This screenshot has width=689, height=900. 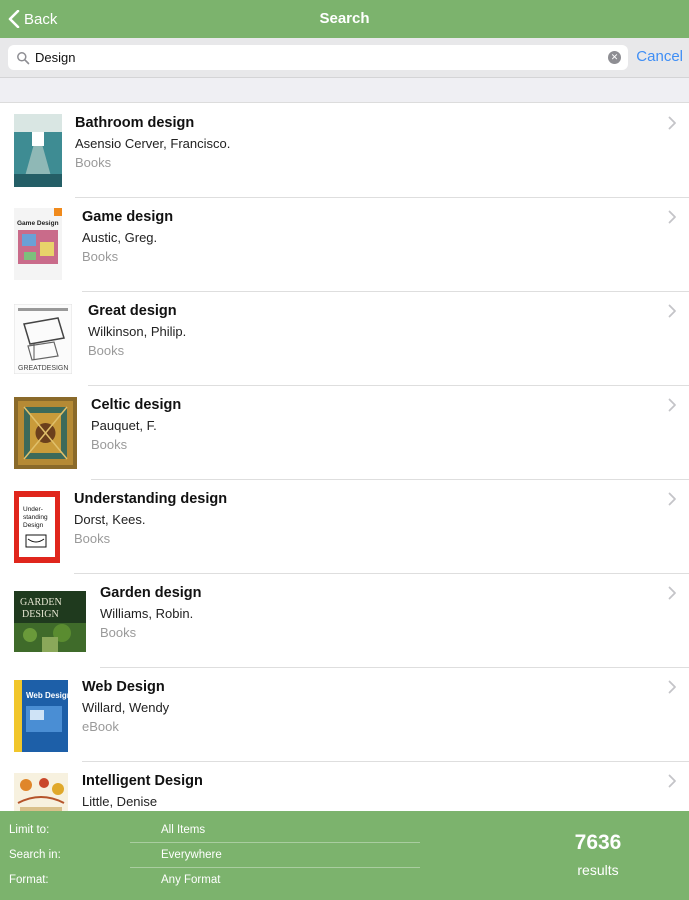 What do you see at coordinates (33, 525) in the screenshot?
I see `cover-understanding-line3: Design` at bounding box center [33, 525].